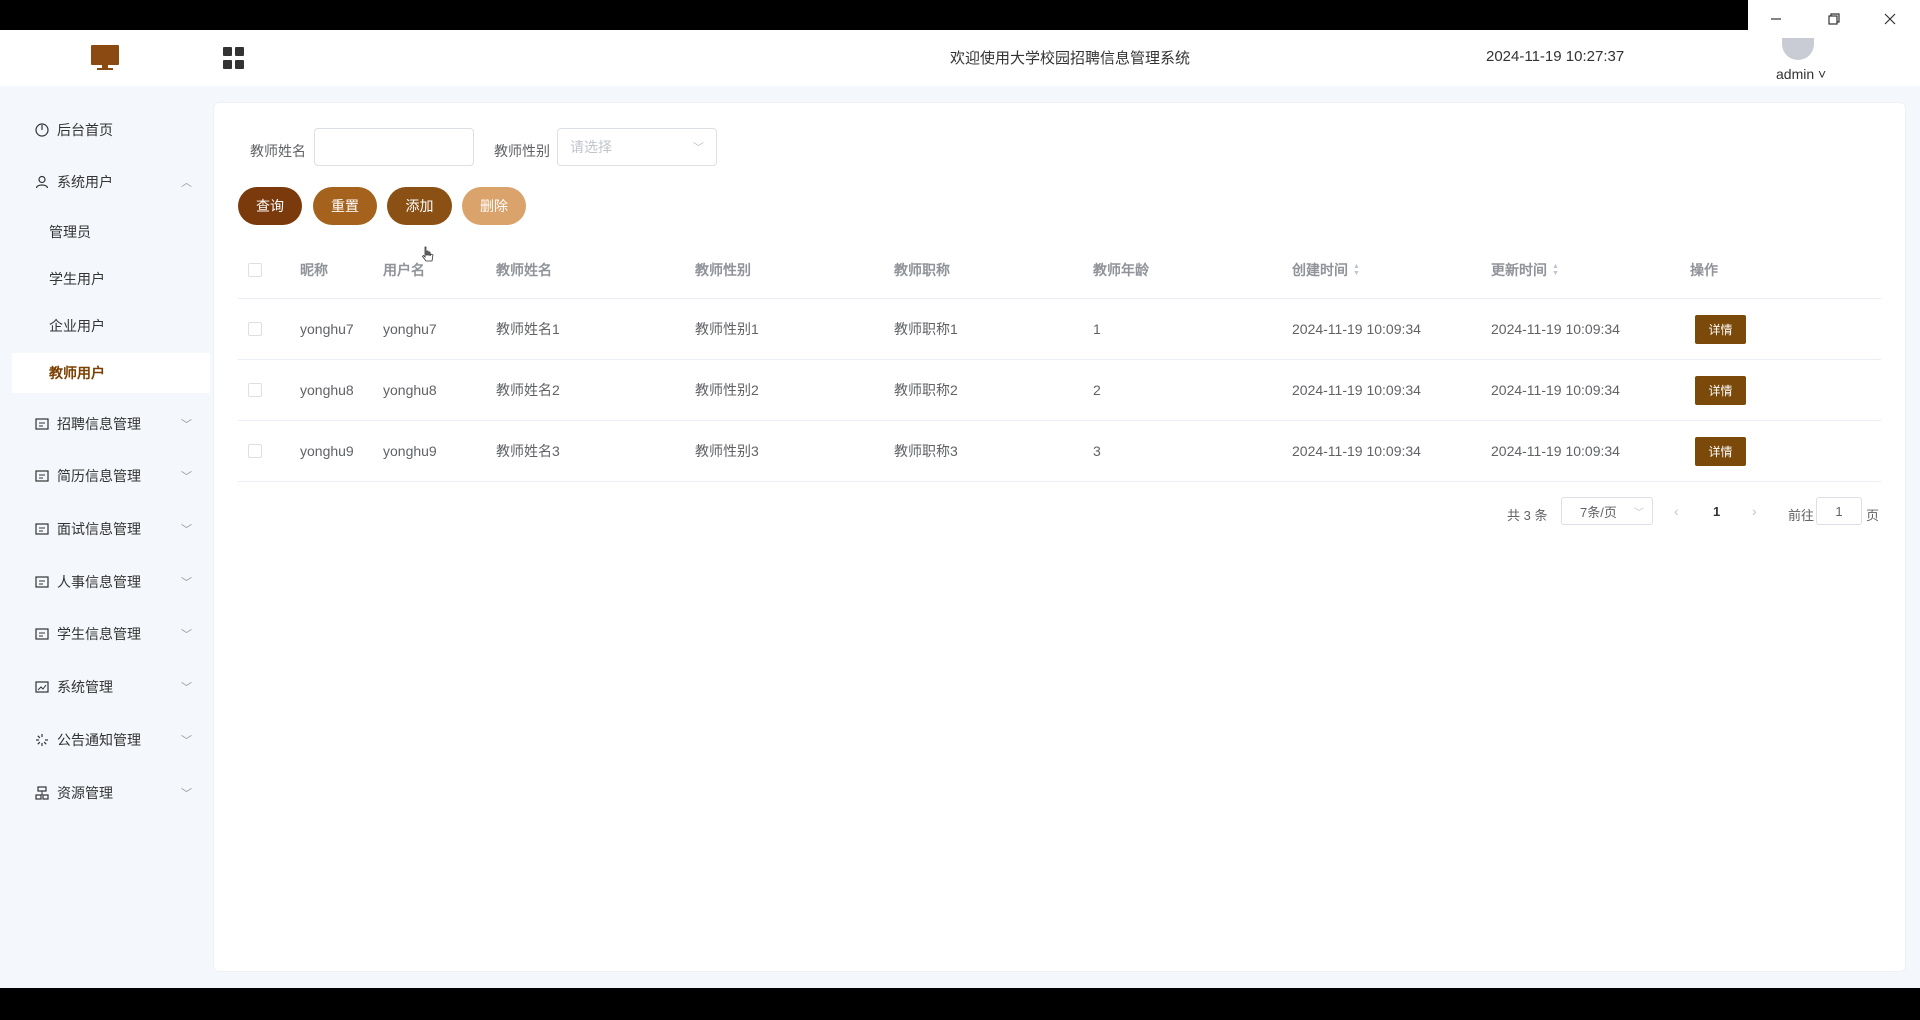 Image resolution: width=1920 pixels, height=1020 pixels. Describe the element at coordinates (111, 476) in the screenshot. I see `sidebar-item-resume: 简历信息管理 ﹀` at that location.